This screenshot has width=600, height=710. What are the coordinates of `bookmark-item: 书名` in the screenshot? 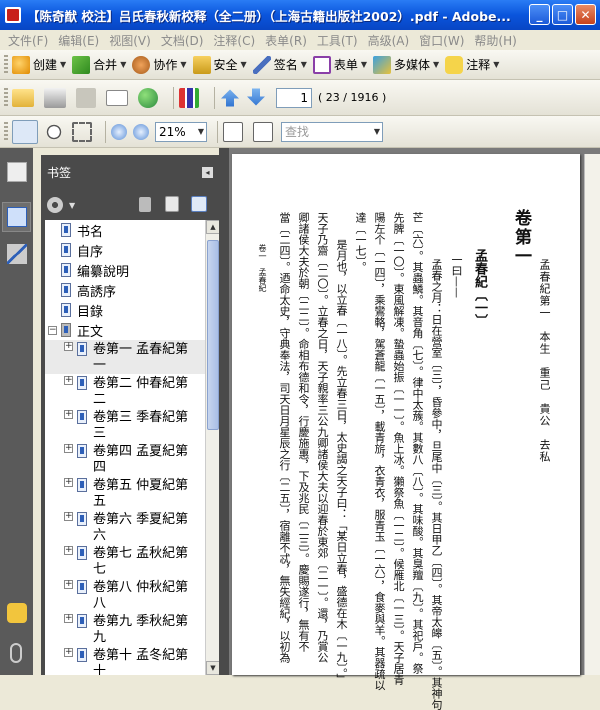 It's located at (125, 230).